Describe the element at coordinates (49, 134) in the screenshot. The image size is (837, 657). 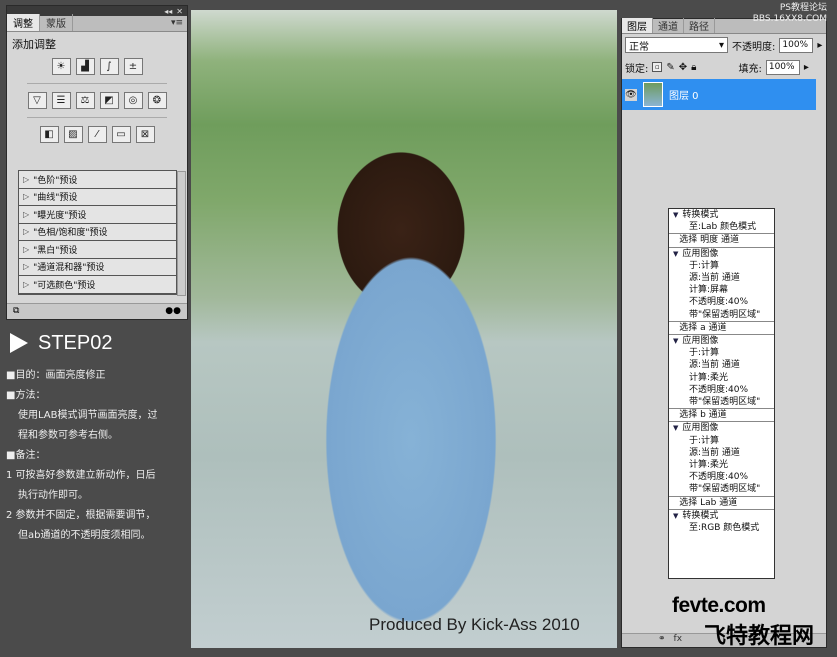
I see `invert-icon: ◧` at that location.